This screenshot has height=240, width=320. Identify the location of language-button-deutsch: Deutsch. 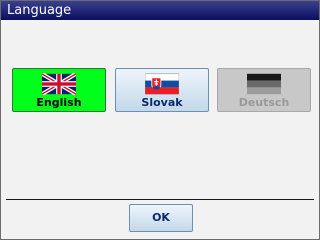
(264, 90).